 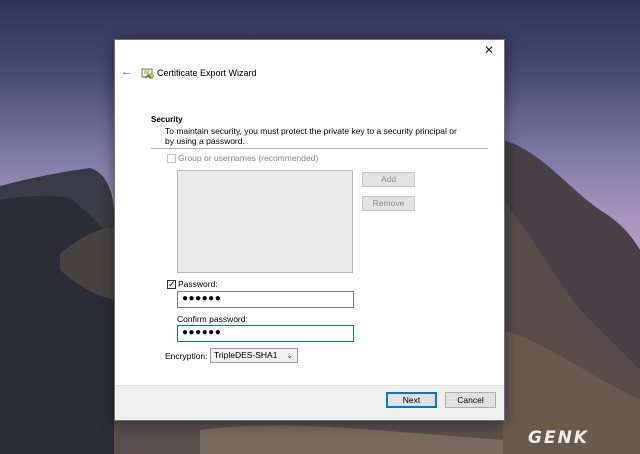 What do you see at coordinates (198, 284) in the screenshot?
I see `password-label: Password:` at bounding box center [198, 284].